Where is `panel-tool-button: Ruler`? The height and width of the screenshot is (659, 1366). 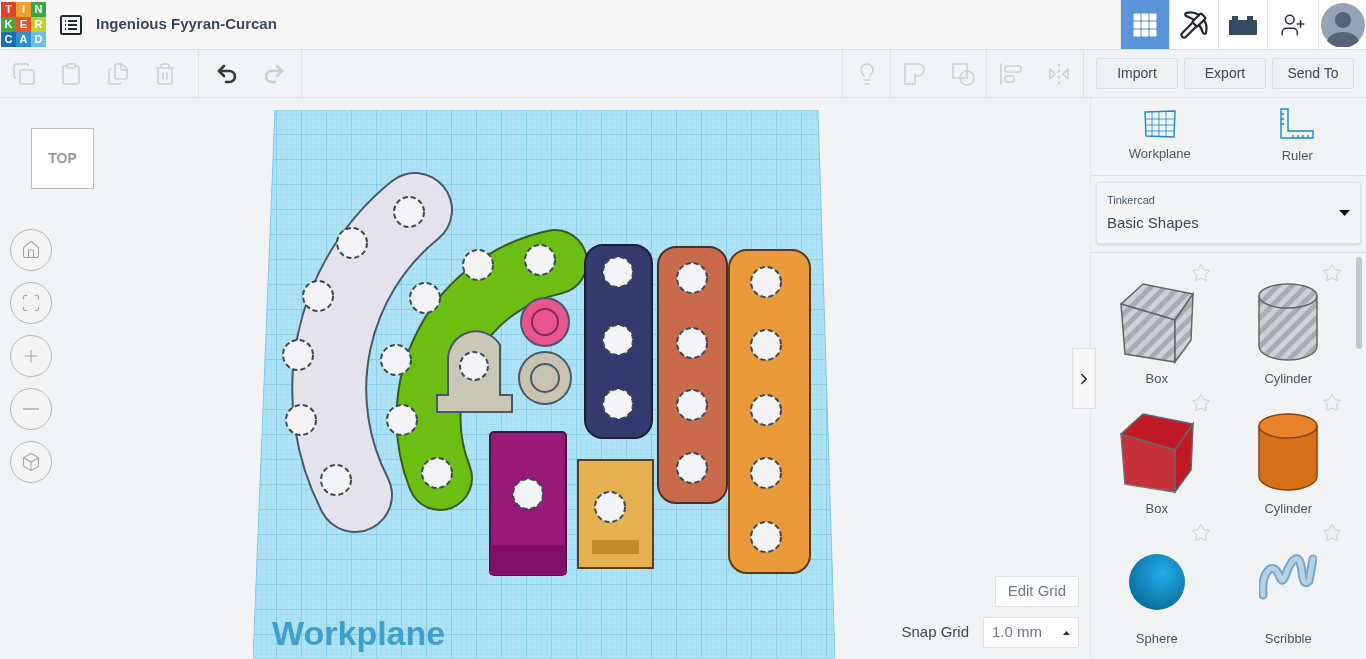 panel-tool-button: Ruler is located at coordinates (1297, 136).